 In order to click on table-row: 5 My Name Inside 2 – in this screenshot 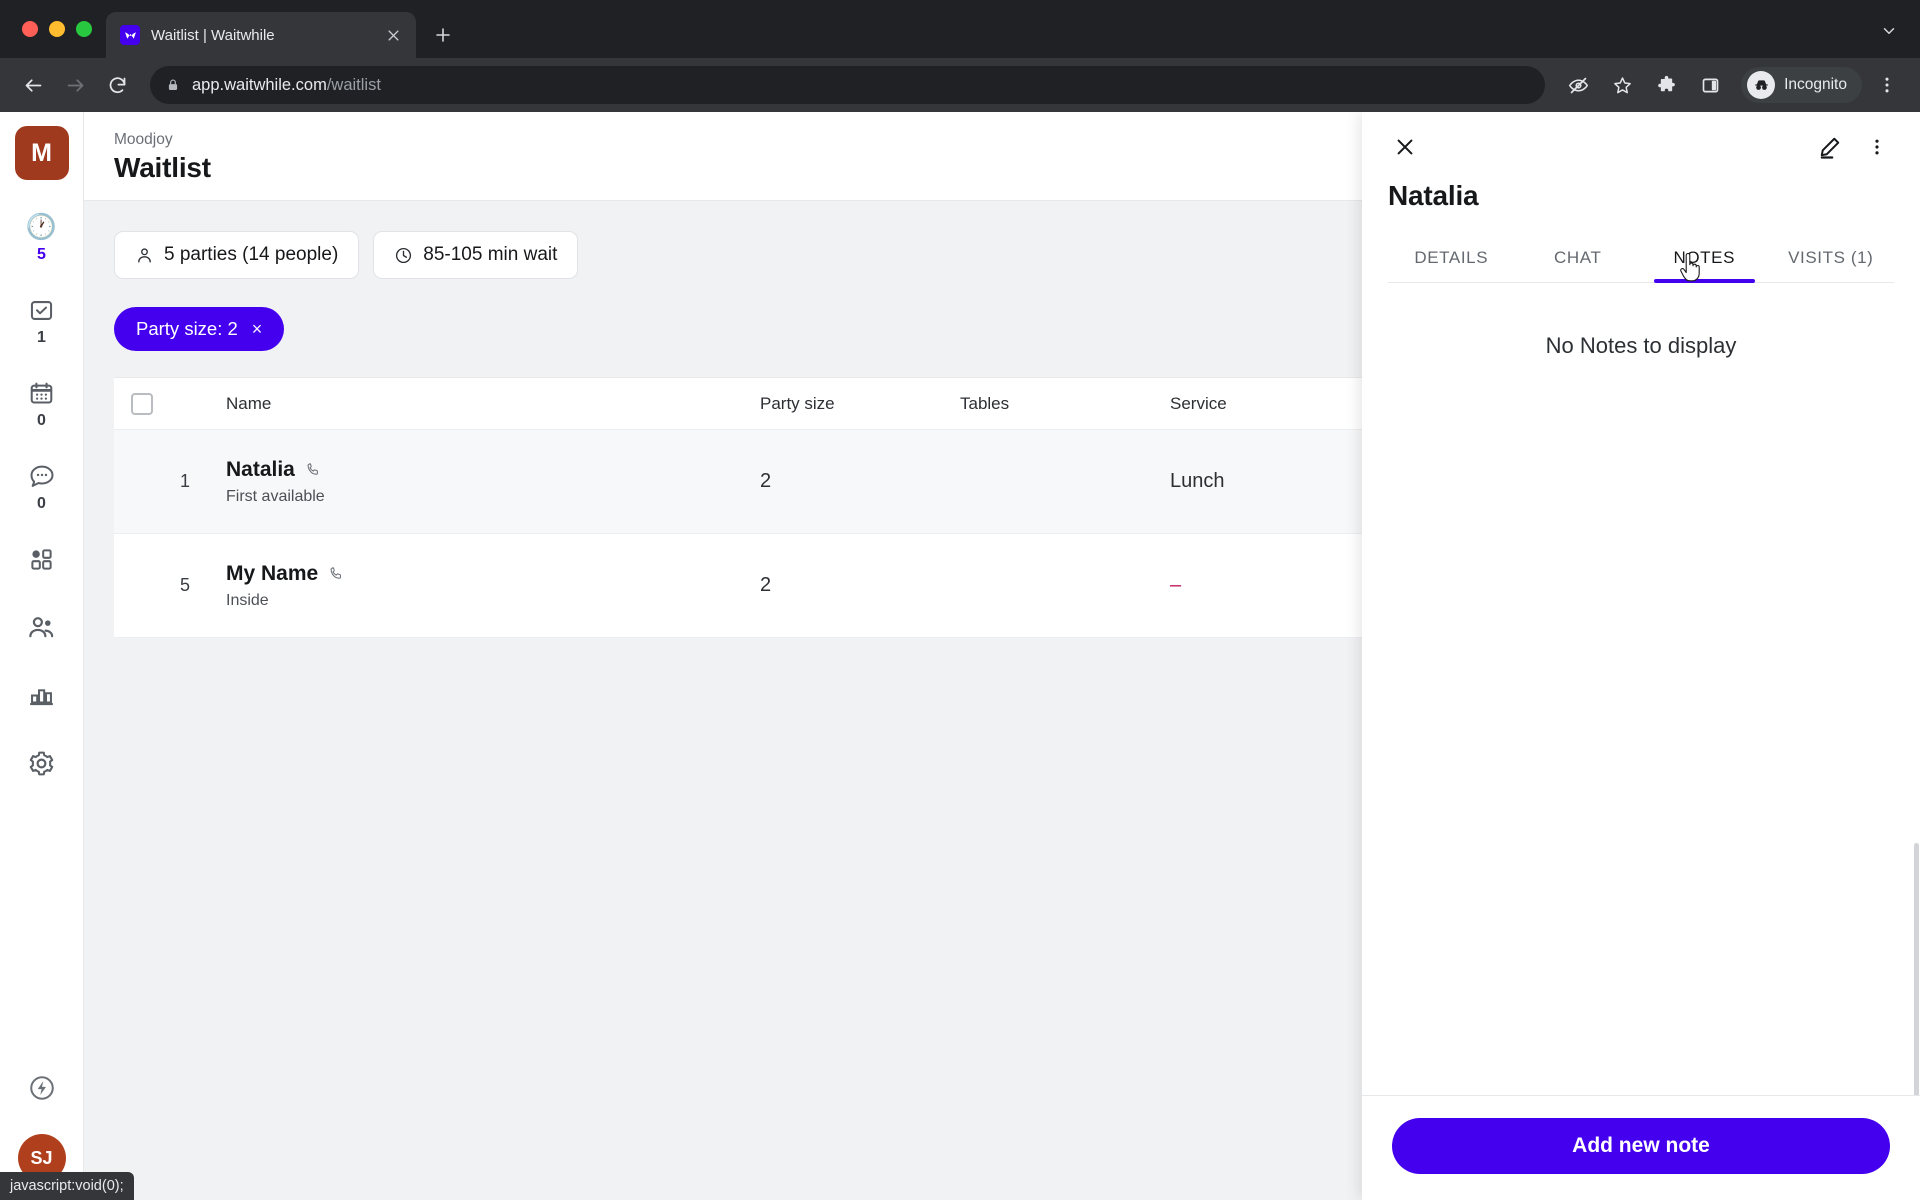, I will do `click(738, 586)`.